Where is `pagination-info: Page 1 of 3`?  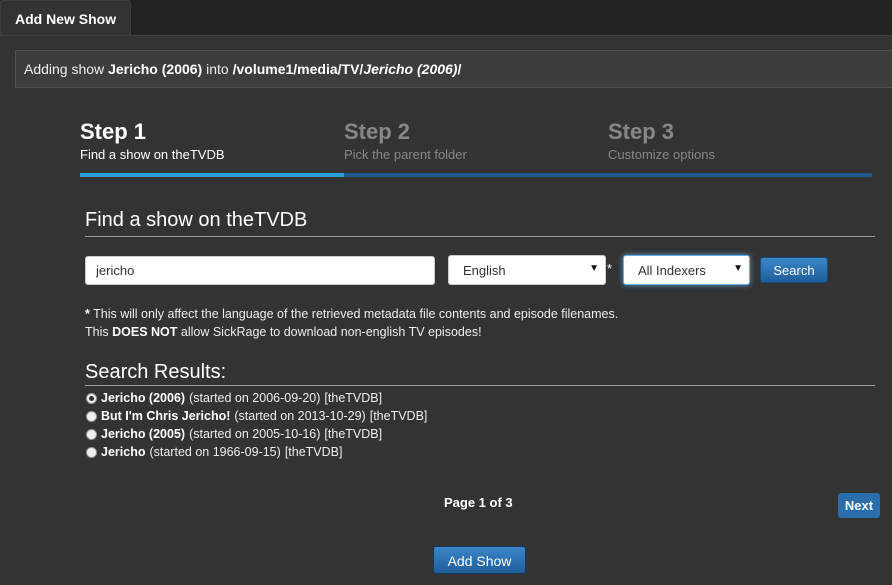 pagination-info: Page 1 of 3 is located at coordinates (478, 502).